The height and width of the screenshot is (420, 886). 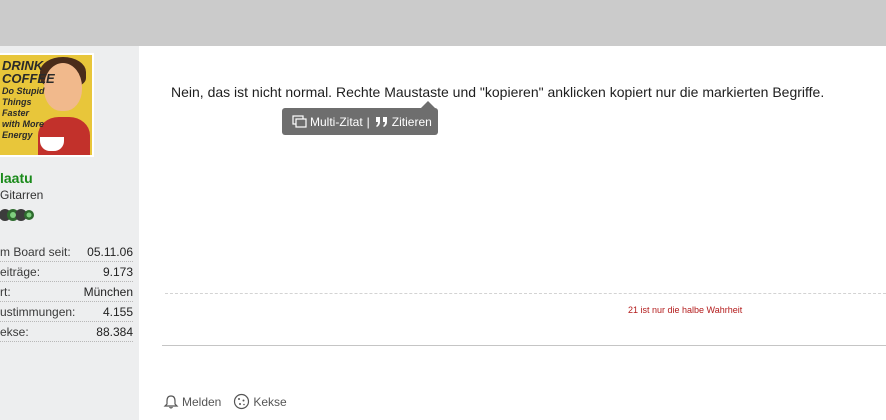 What do you see at coordinates (28, 78) in the screenshot?
I see `avatar-line: COFFEE` at bounding box center [28, 78].